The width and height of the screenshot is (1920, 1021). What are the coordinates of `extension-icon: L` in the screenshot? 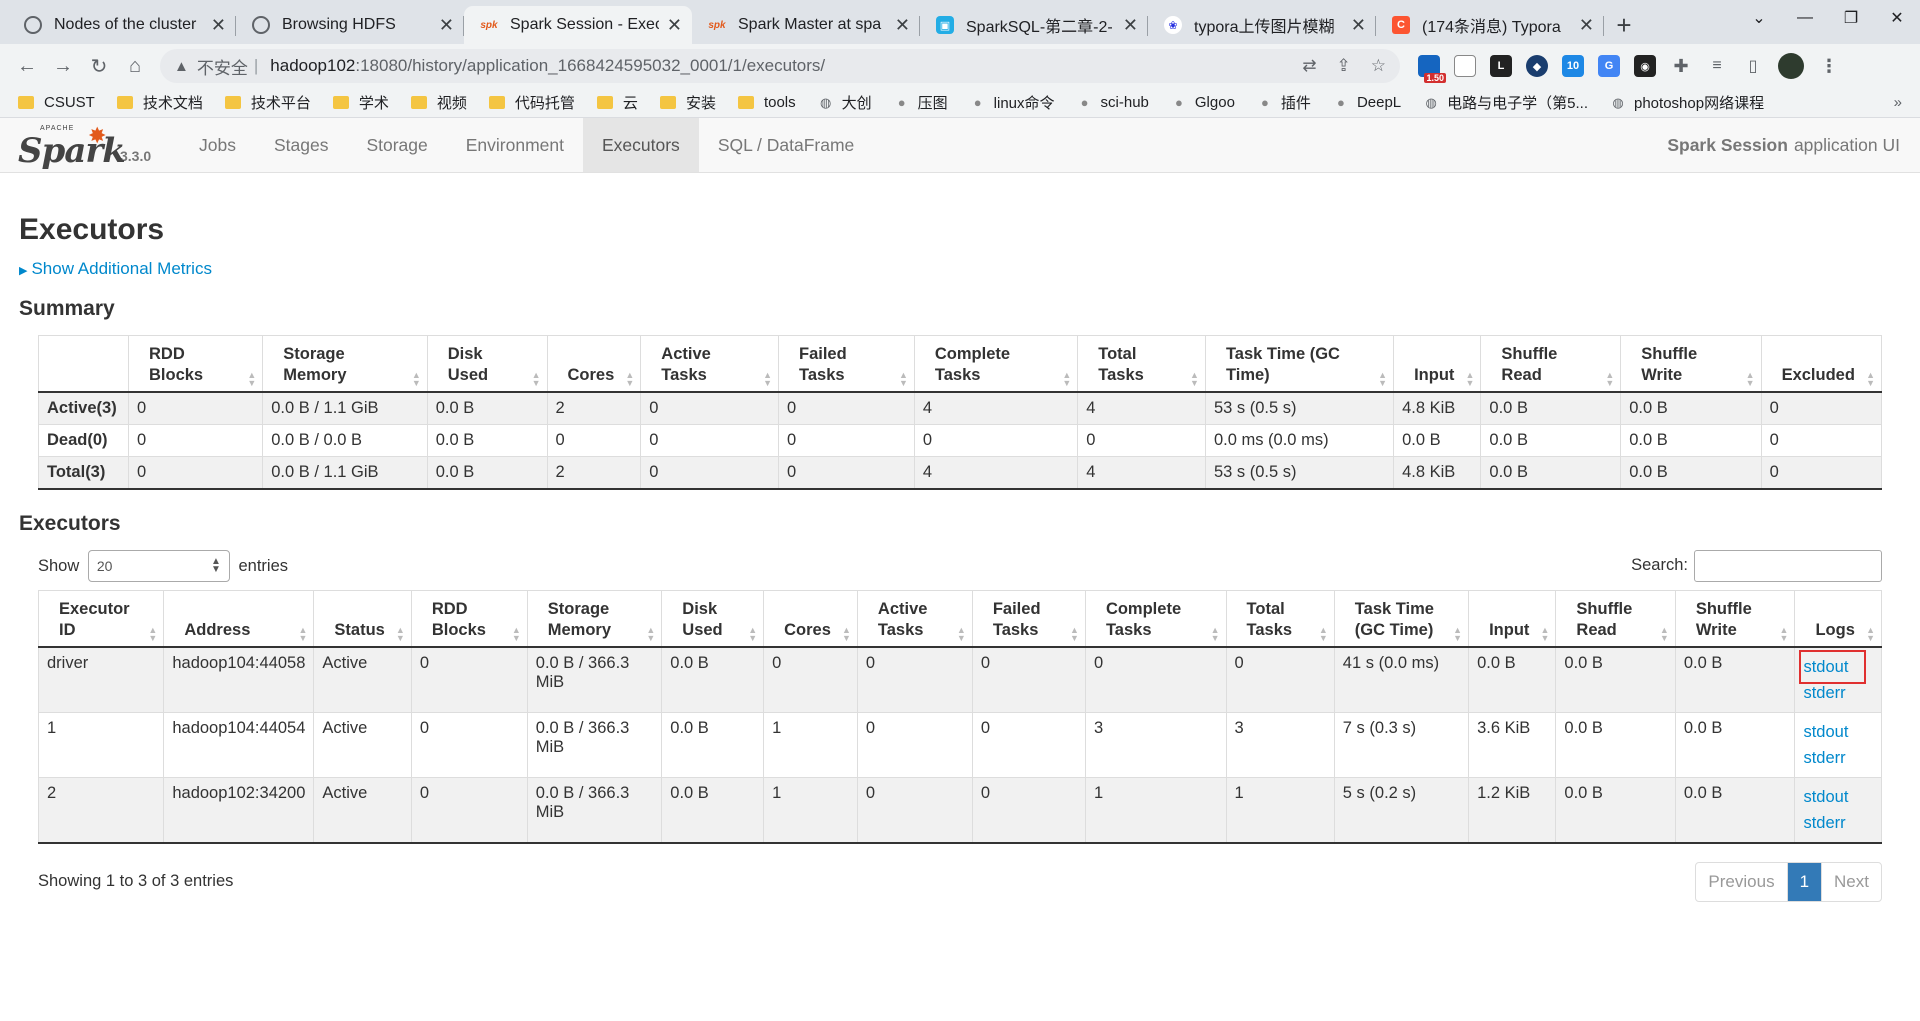 It's located at (1501, 66).